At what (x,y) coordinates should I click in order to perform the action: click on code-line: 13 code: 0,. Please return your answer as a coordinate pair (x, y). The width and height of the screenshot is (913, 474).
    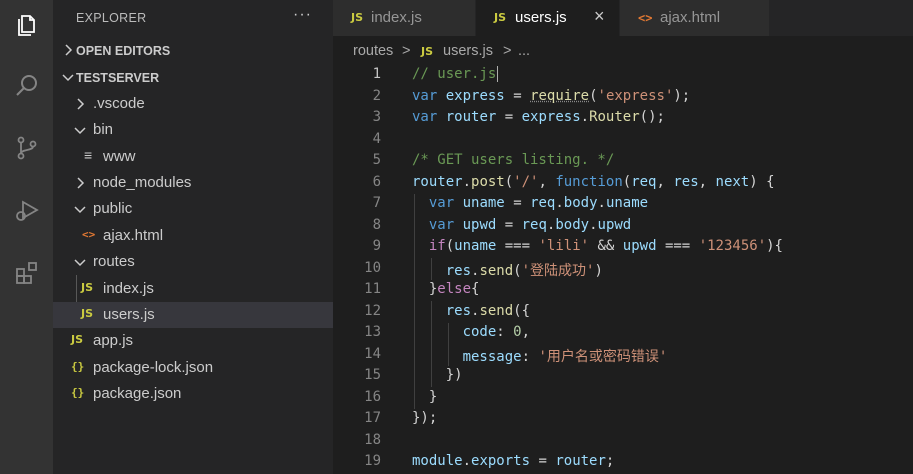
    Looking at the image, I should click on (623, 333).